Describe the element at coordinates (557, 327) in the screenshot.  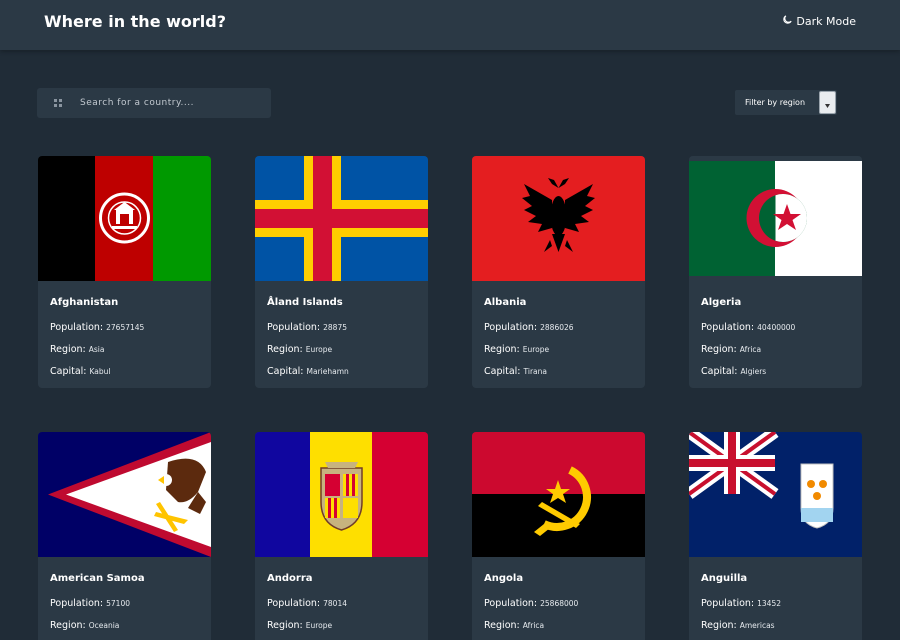
I see `population-value: 2886026` at that location.